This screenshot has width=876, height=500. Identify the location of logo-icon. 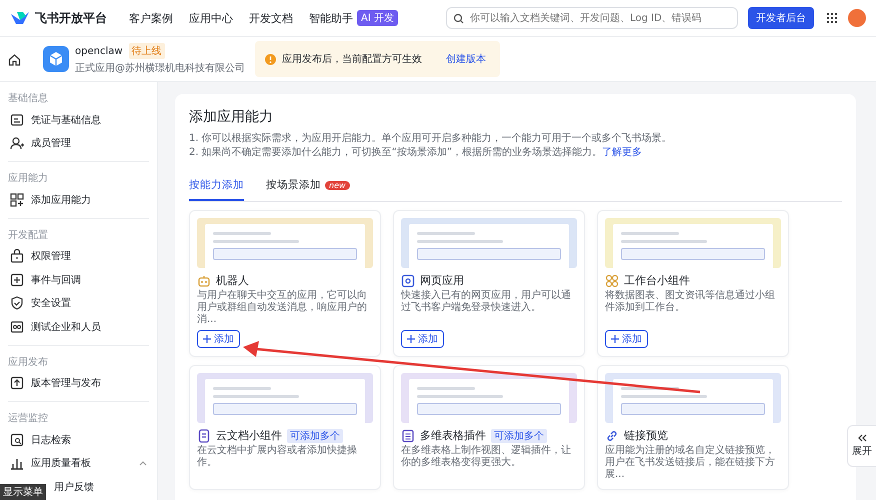
(20, 18).